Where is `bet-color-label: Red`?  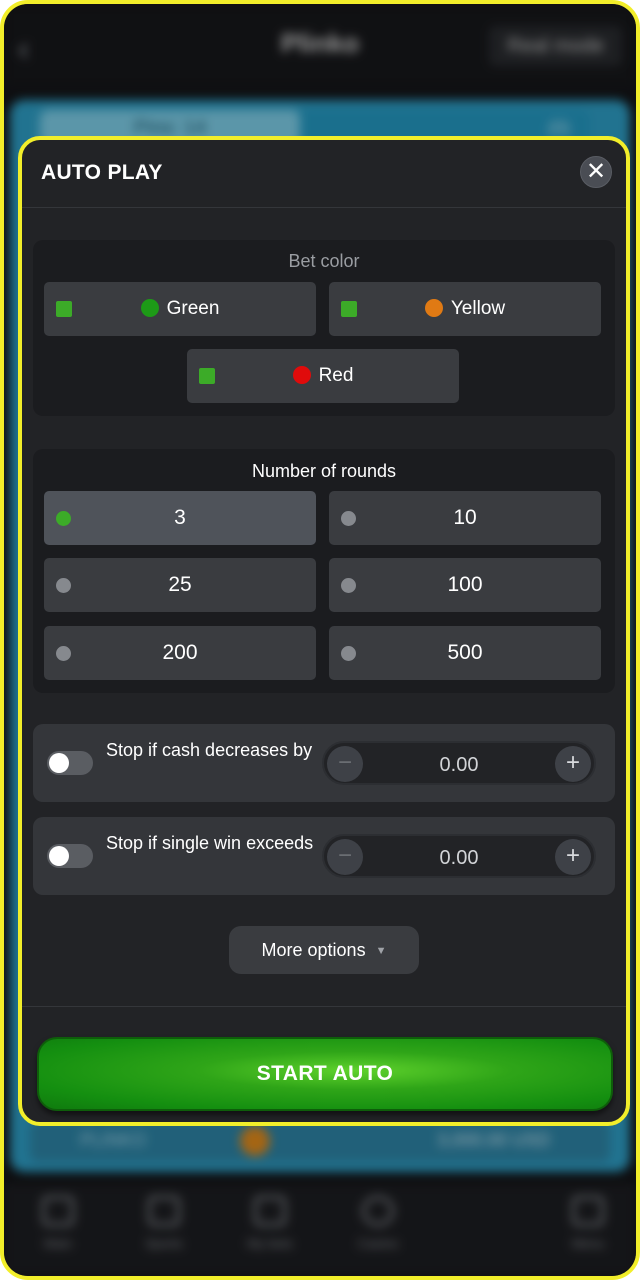 bet-color-label: Red is located at coordinates (336, 375).